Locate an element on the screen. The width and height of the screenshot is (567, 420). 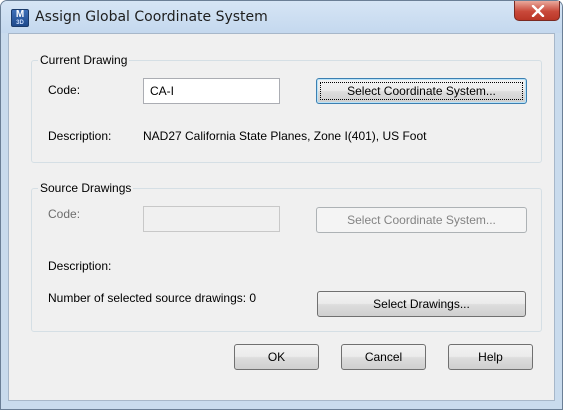
source-drawings-group-label: Source Drawings is located at coordinates (86, 188).